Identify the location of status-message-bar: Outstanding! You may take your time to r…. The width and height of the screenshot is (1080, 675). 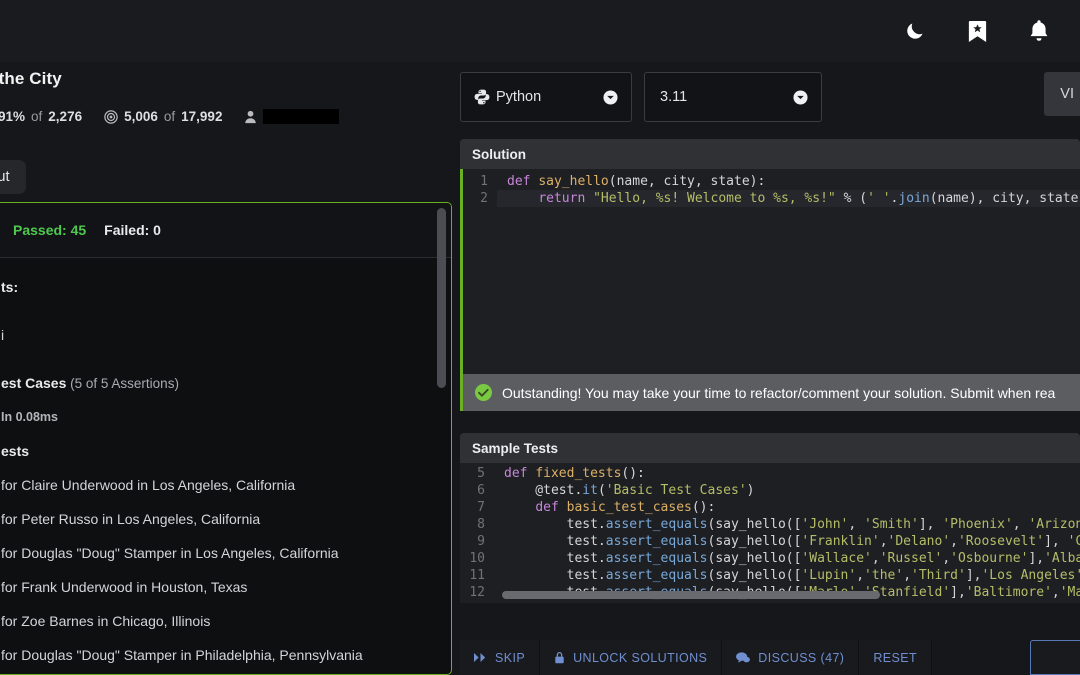
(770, 392).